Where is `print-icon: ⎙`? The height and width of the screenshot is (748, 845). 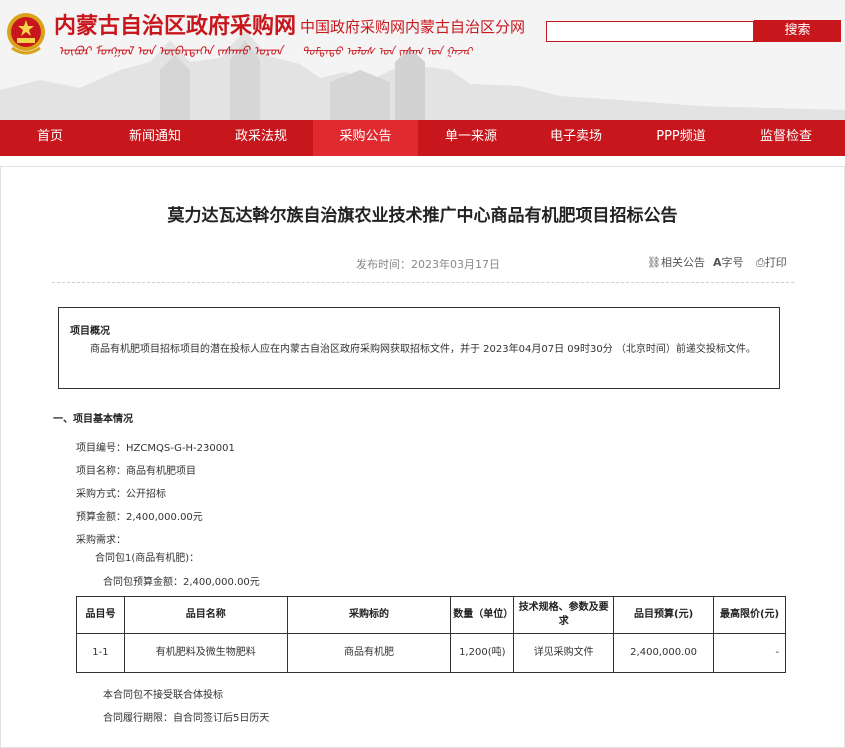
print-icon: ⎙ is located at coordinates (760, 262).